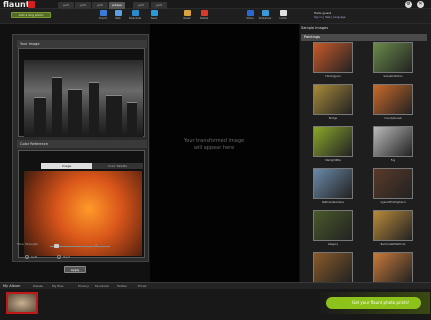  I want to click on tool-label: Download, so click(135, 18).